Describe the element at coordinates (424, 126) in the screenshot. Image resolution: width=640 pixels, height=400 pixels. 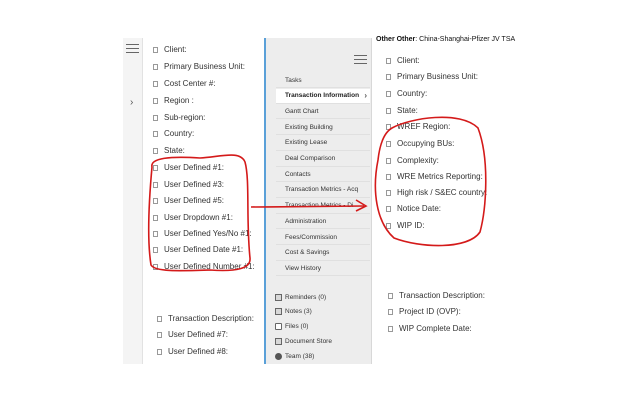
I see `field-label: WREF Region:` at that location.